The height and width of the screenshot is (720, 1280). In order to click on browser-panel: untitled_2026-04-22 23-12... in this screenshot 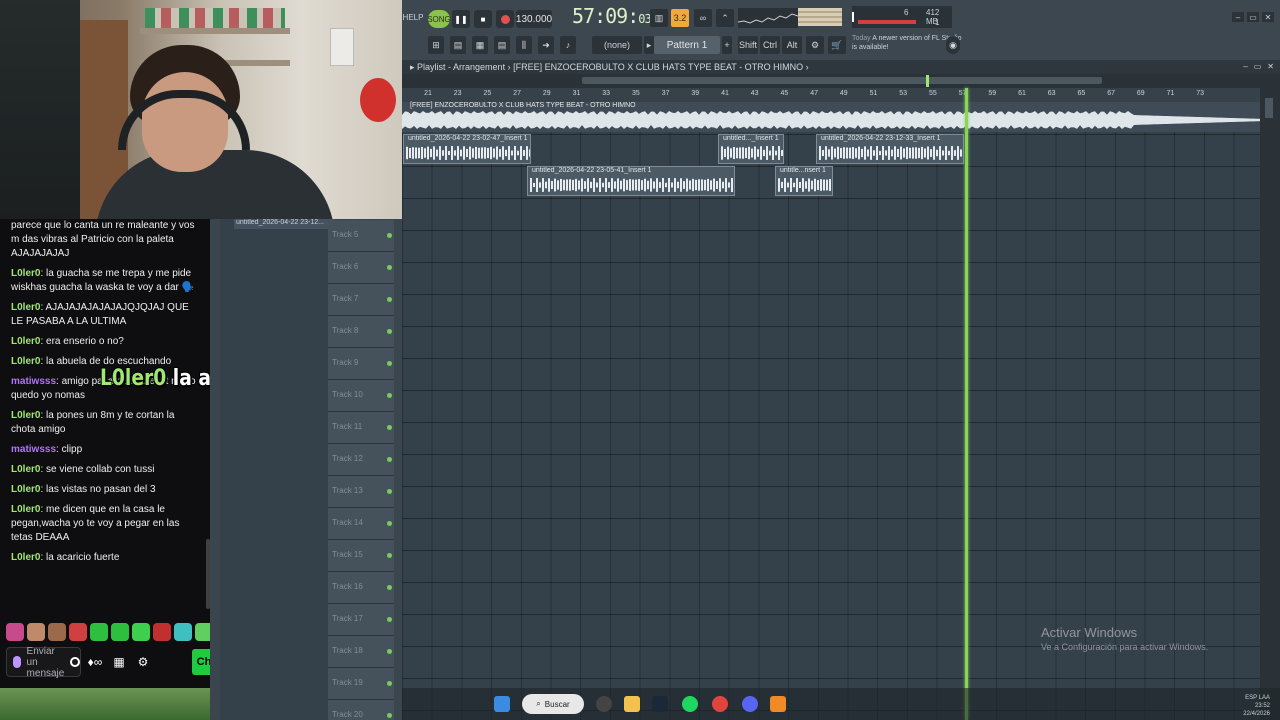, I will do `click(277, 469)`.